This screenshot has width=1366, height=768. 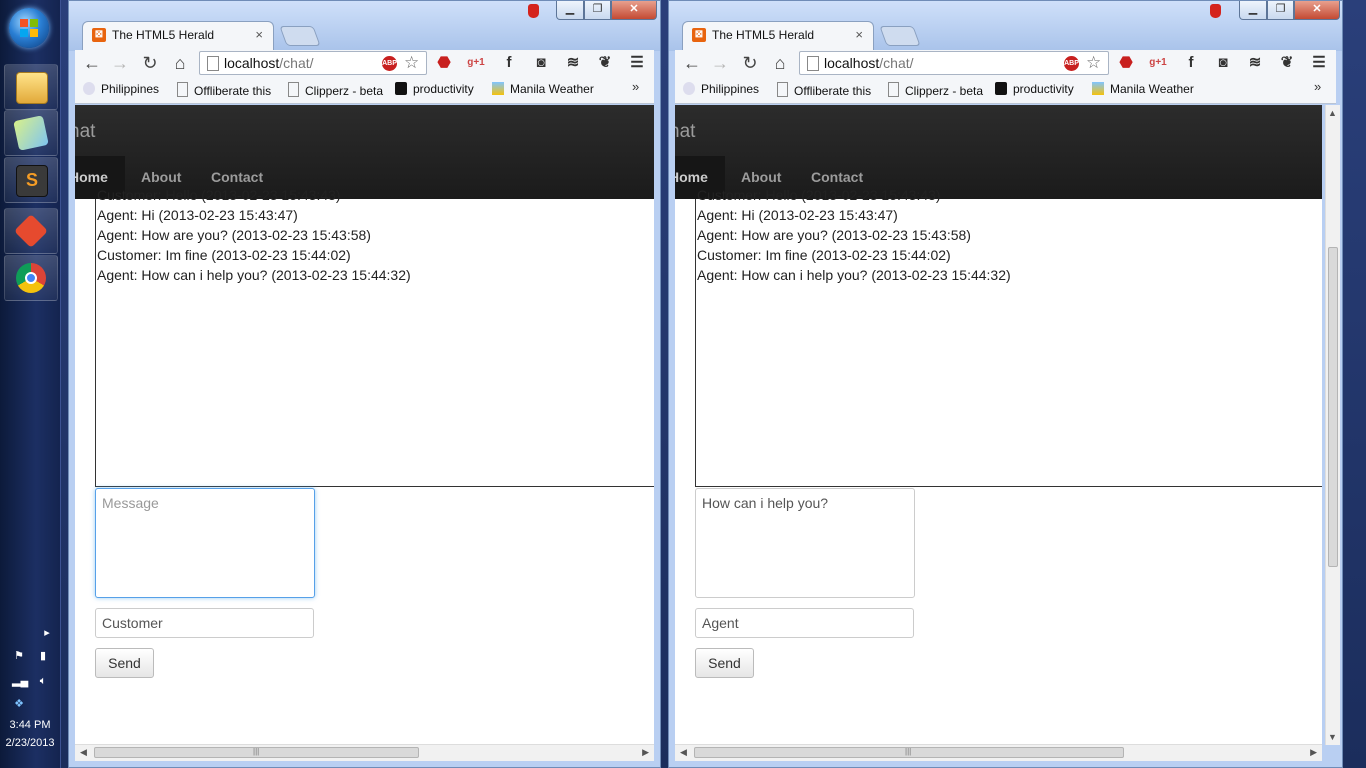 I want to click on taskbar-google-chrome, so click(x=31, y=278).